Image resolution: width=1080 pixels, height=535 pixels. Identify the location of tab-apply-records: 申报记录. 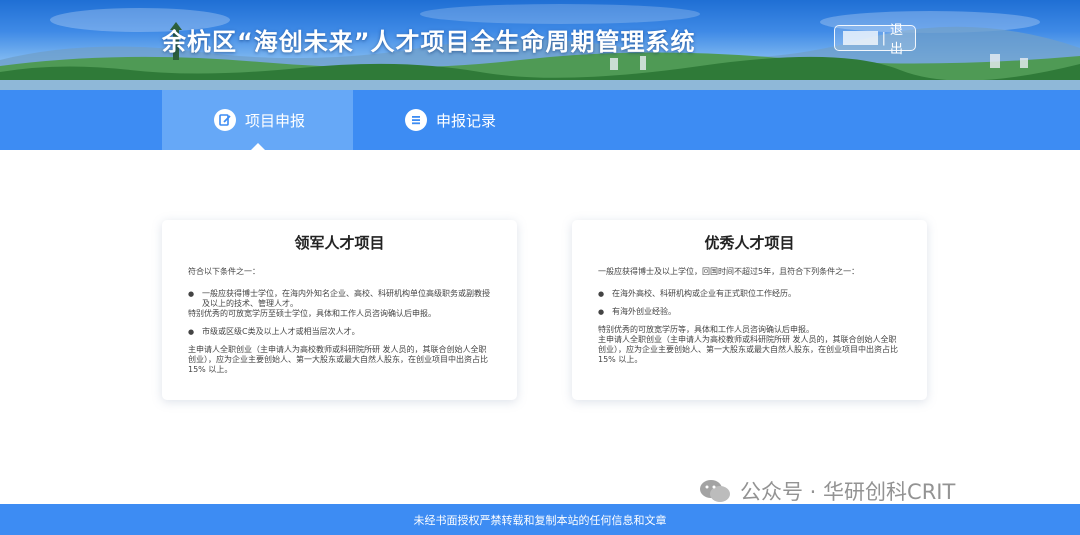
(448, 120).